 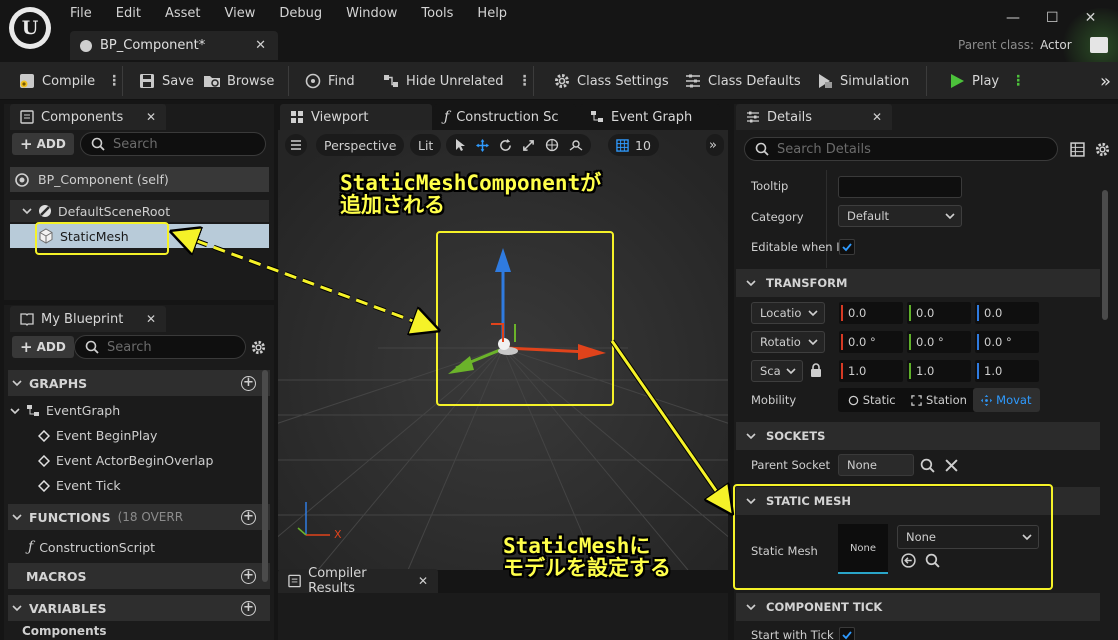 What do you see at coordinates (918, 283) in the screenshot?
I see `transform-section-header: TRANSFORM` at bounding box center [918, 283].